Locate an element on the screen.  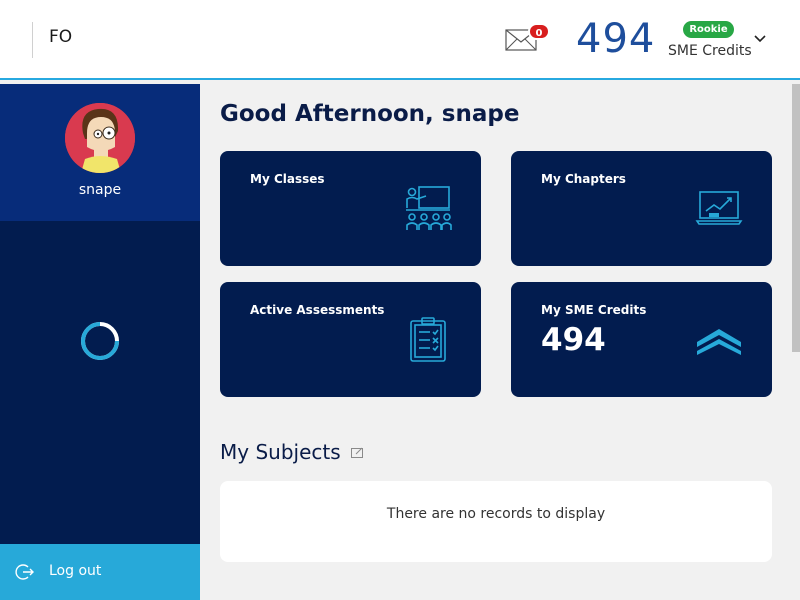
avatar is located at coordinates (100, 138).